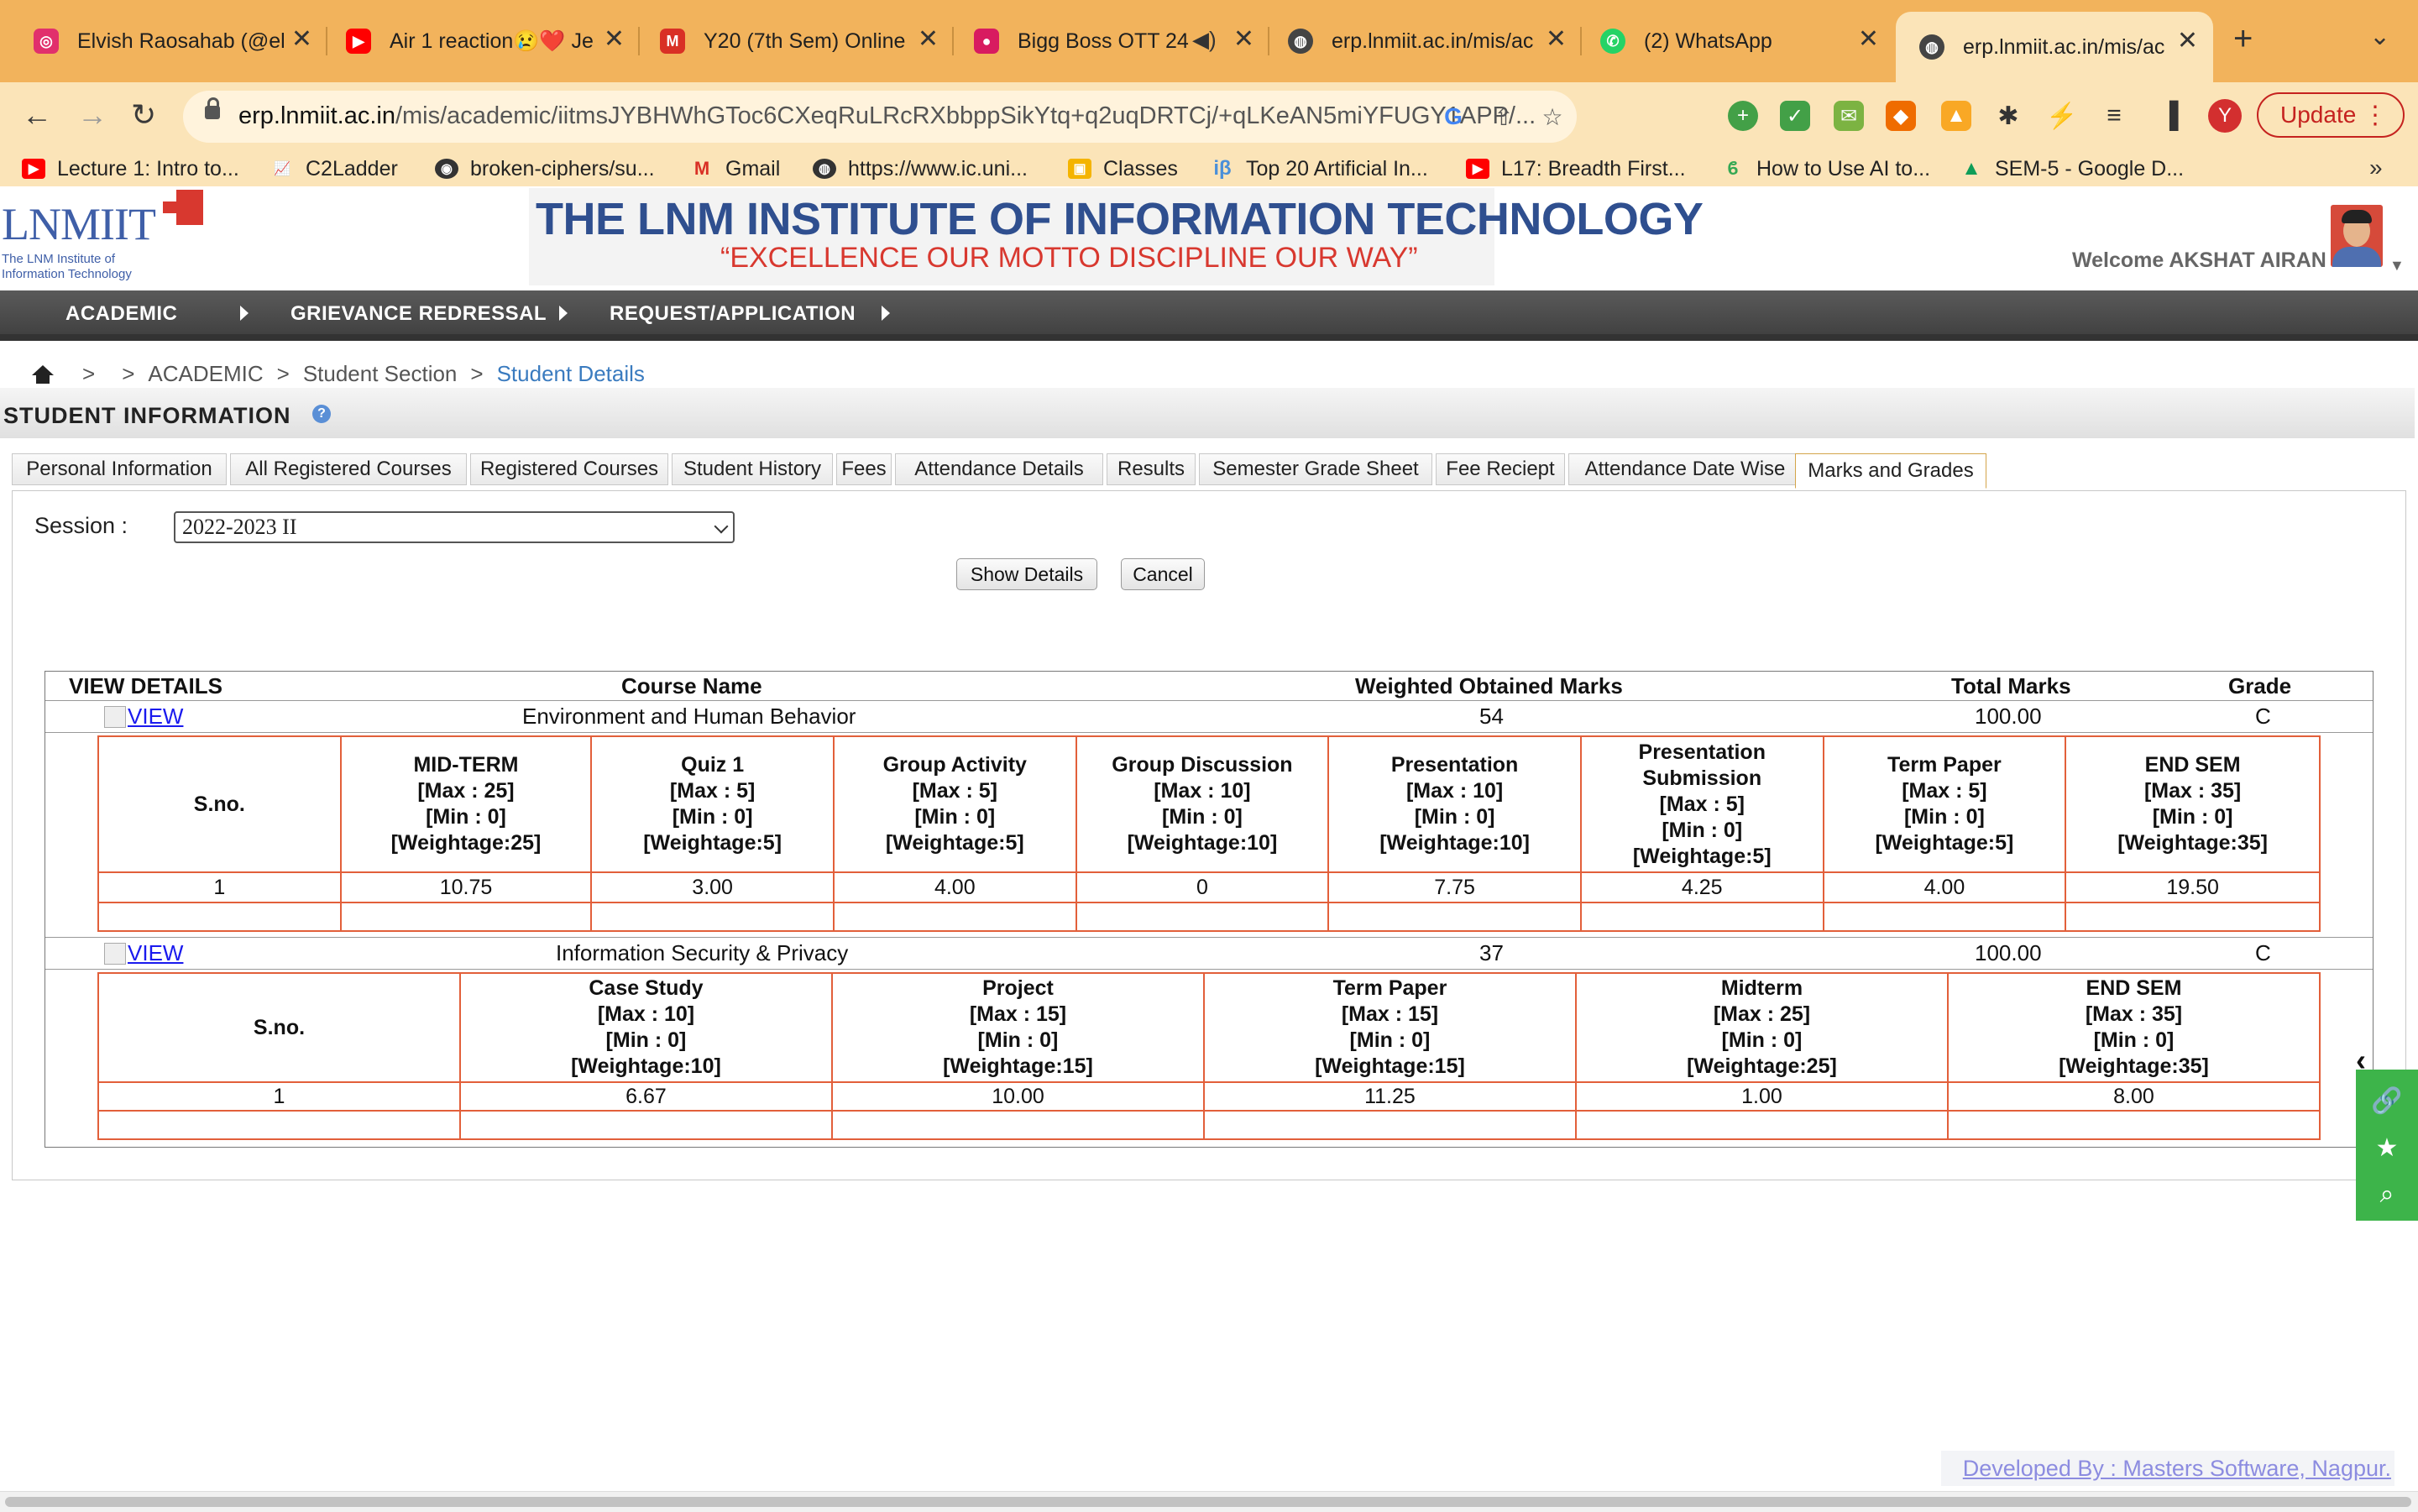  What do you see at coordinates (43, 374) in the screenshot?
I see `home-icon` at bounding box center [43, 374].